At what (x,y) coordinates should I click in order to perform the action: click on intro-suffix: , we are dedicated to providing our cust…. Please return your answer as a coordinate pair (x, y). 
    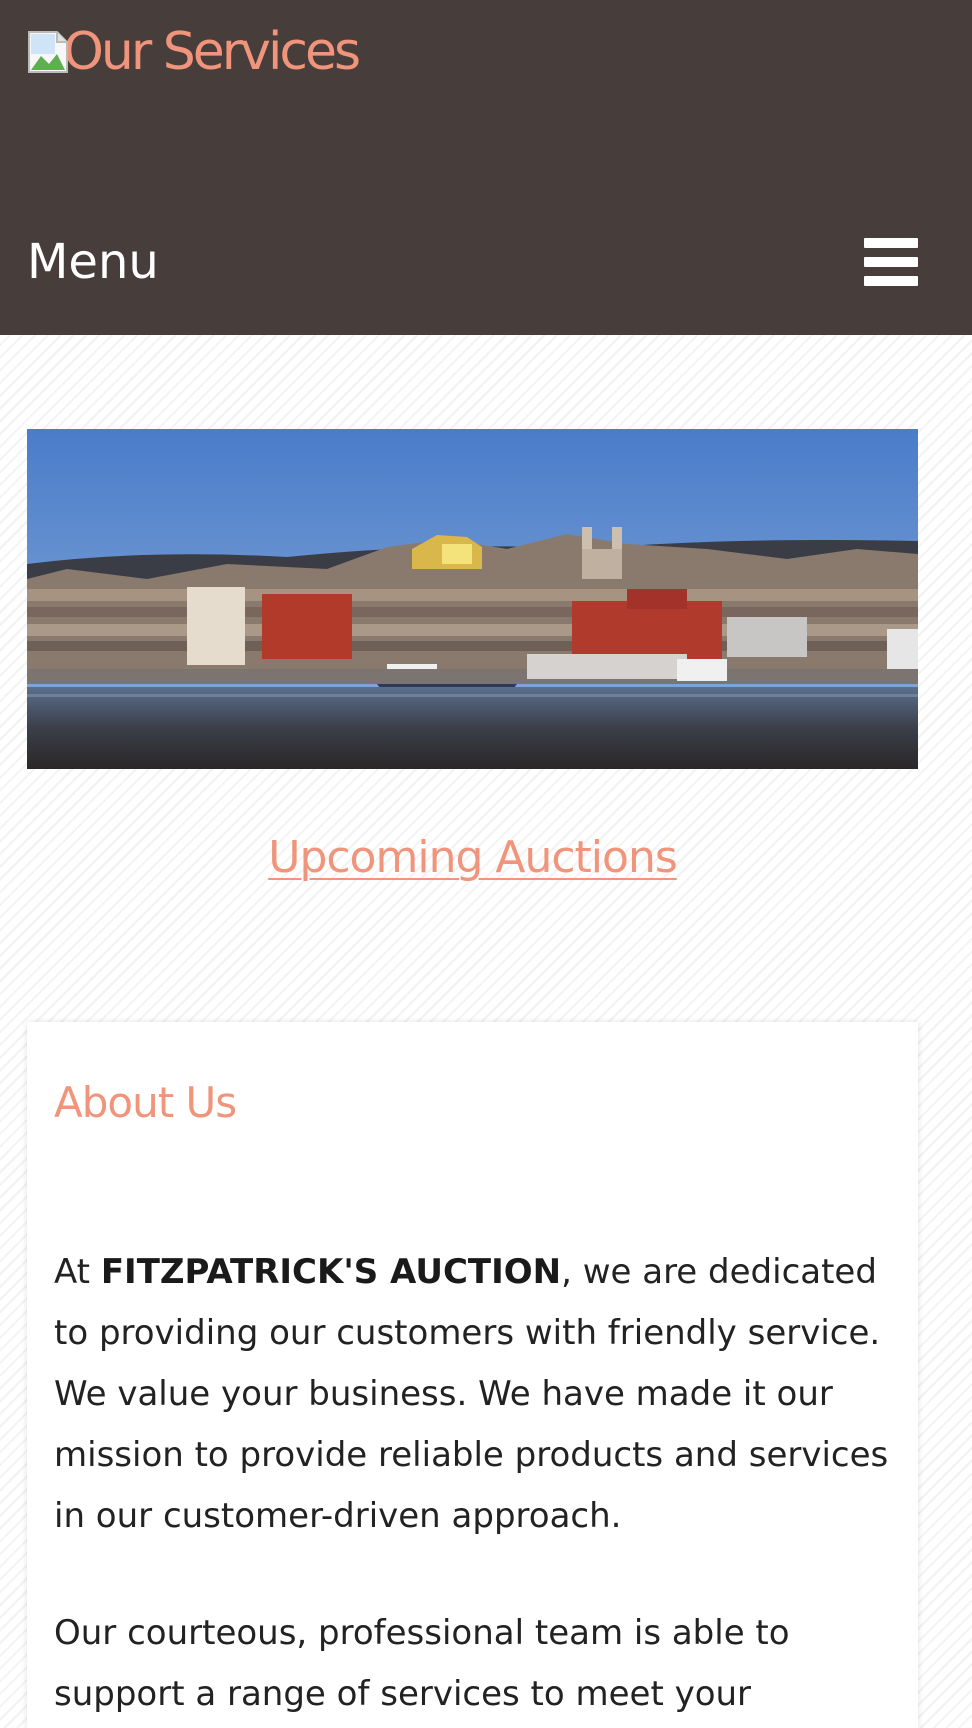
    Looking at the image, I should click on (471, 1394).